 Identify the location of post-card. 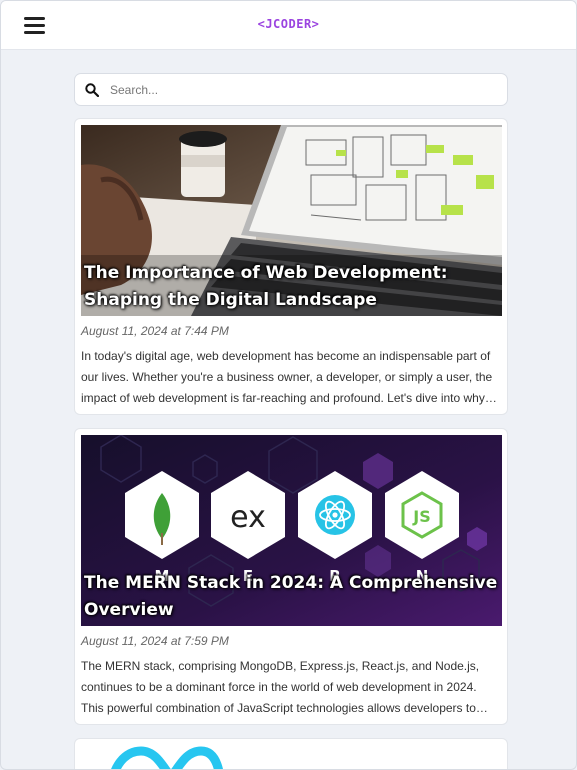
(291, 753).